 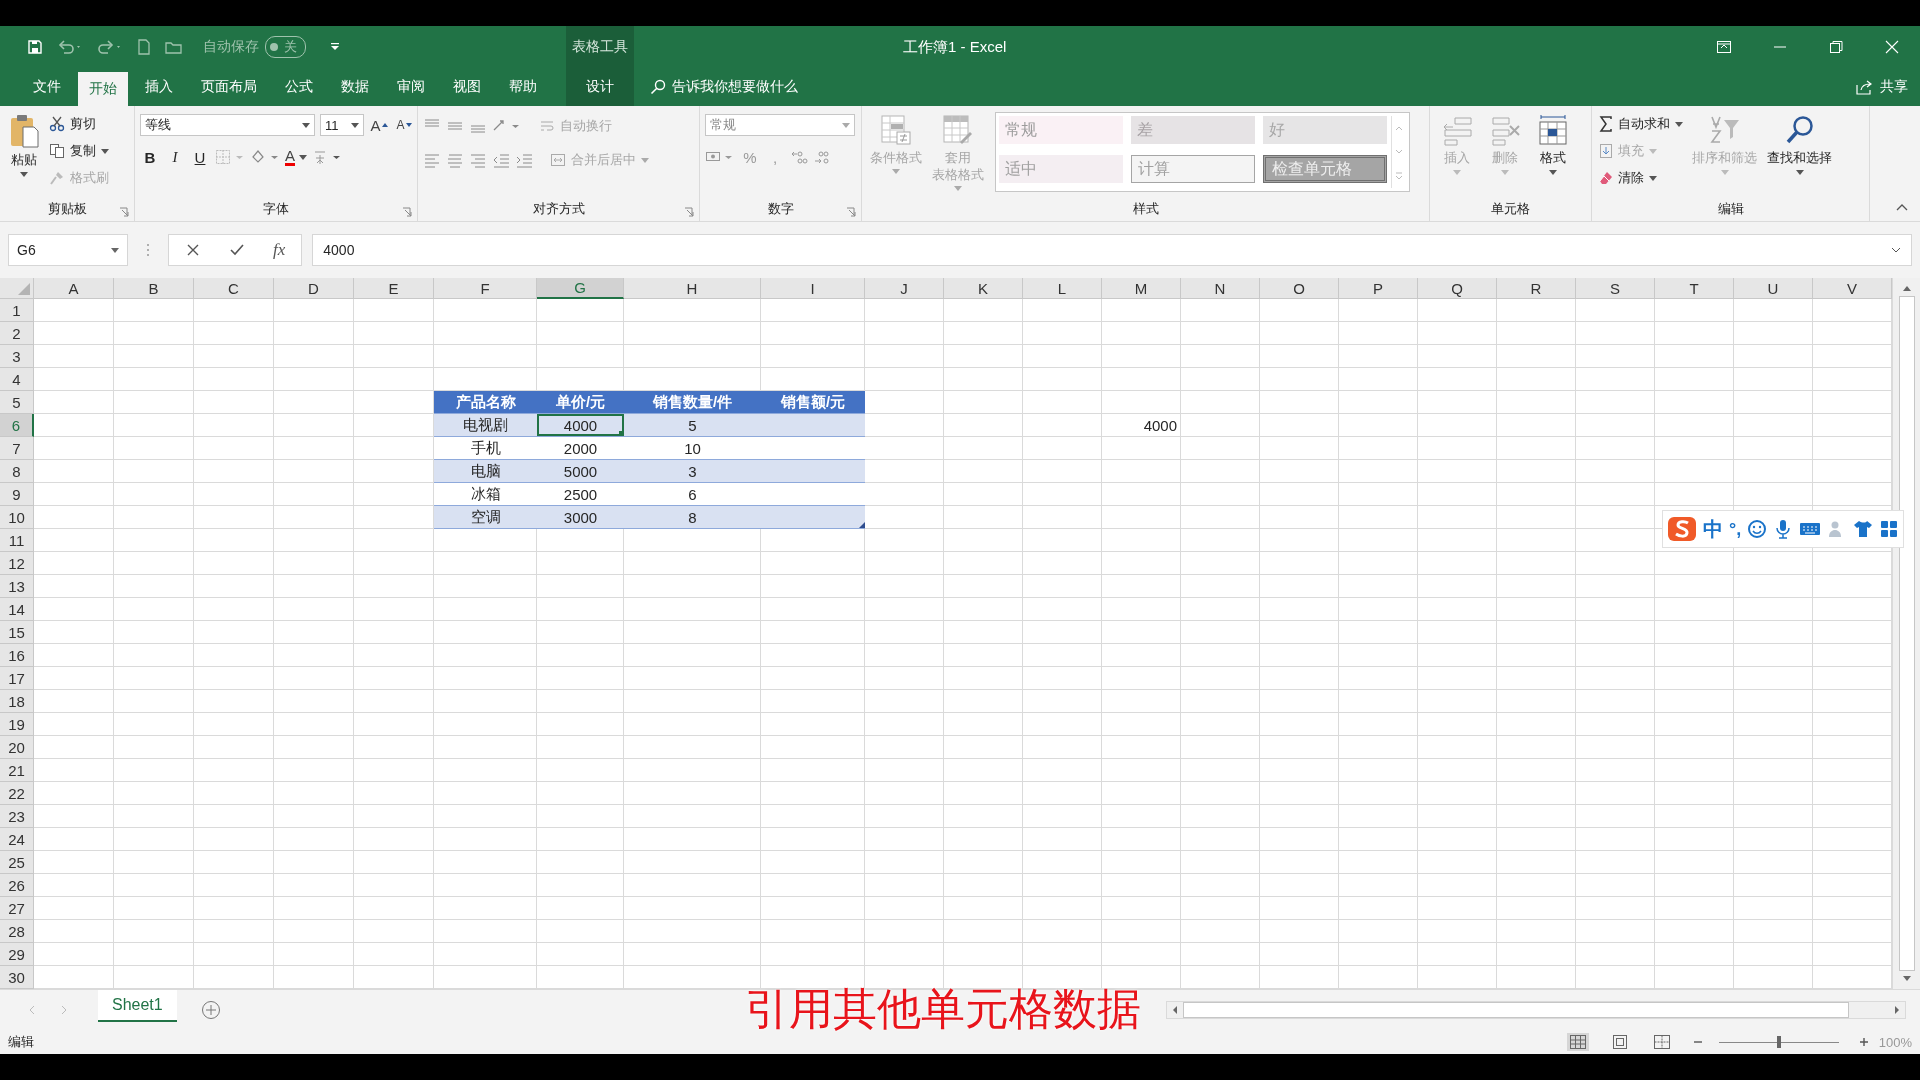 What do you see at coordinates (17, 333) in the screenshot?
I see `row-header: 2` at bounding box center [17, 333].